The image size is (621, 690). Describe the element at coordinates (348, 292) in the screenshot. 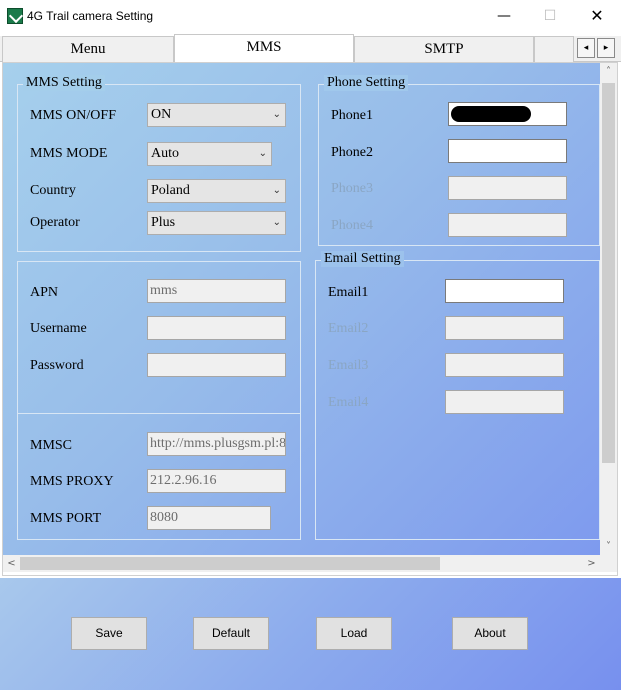

I see `email1-label: Email1` at that location.